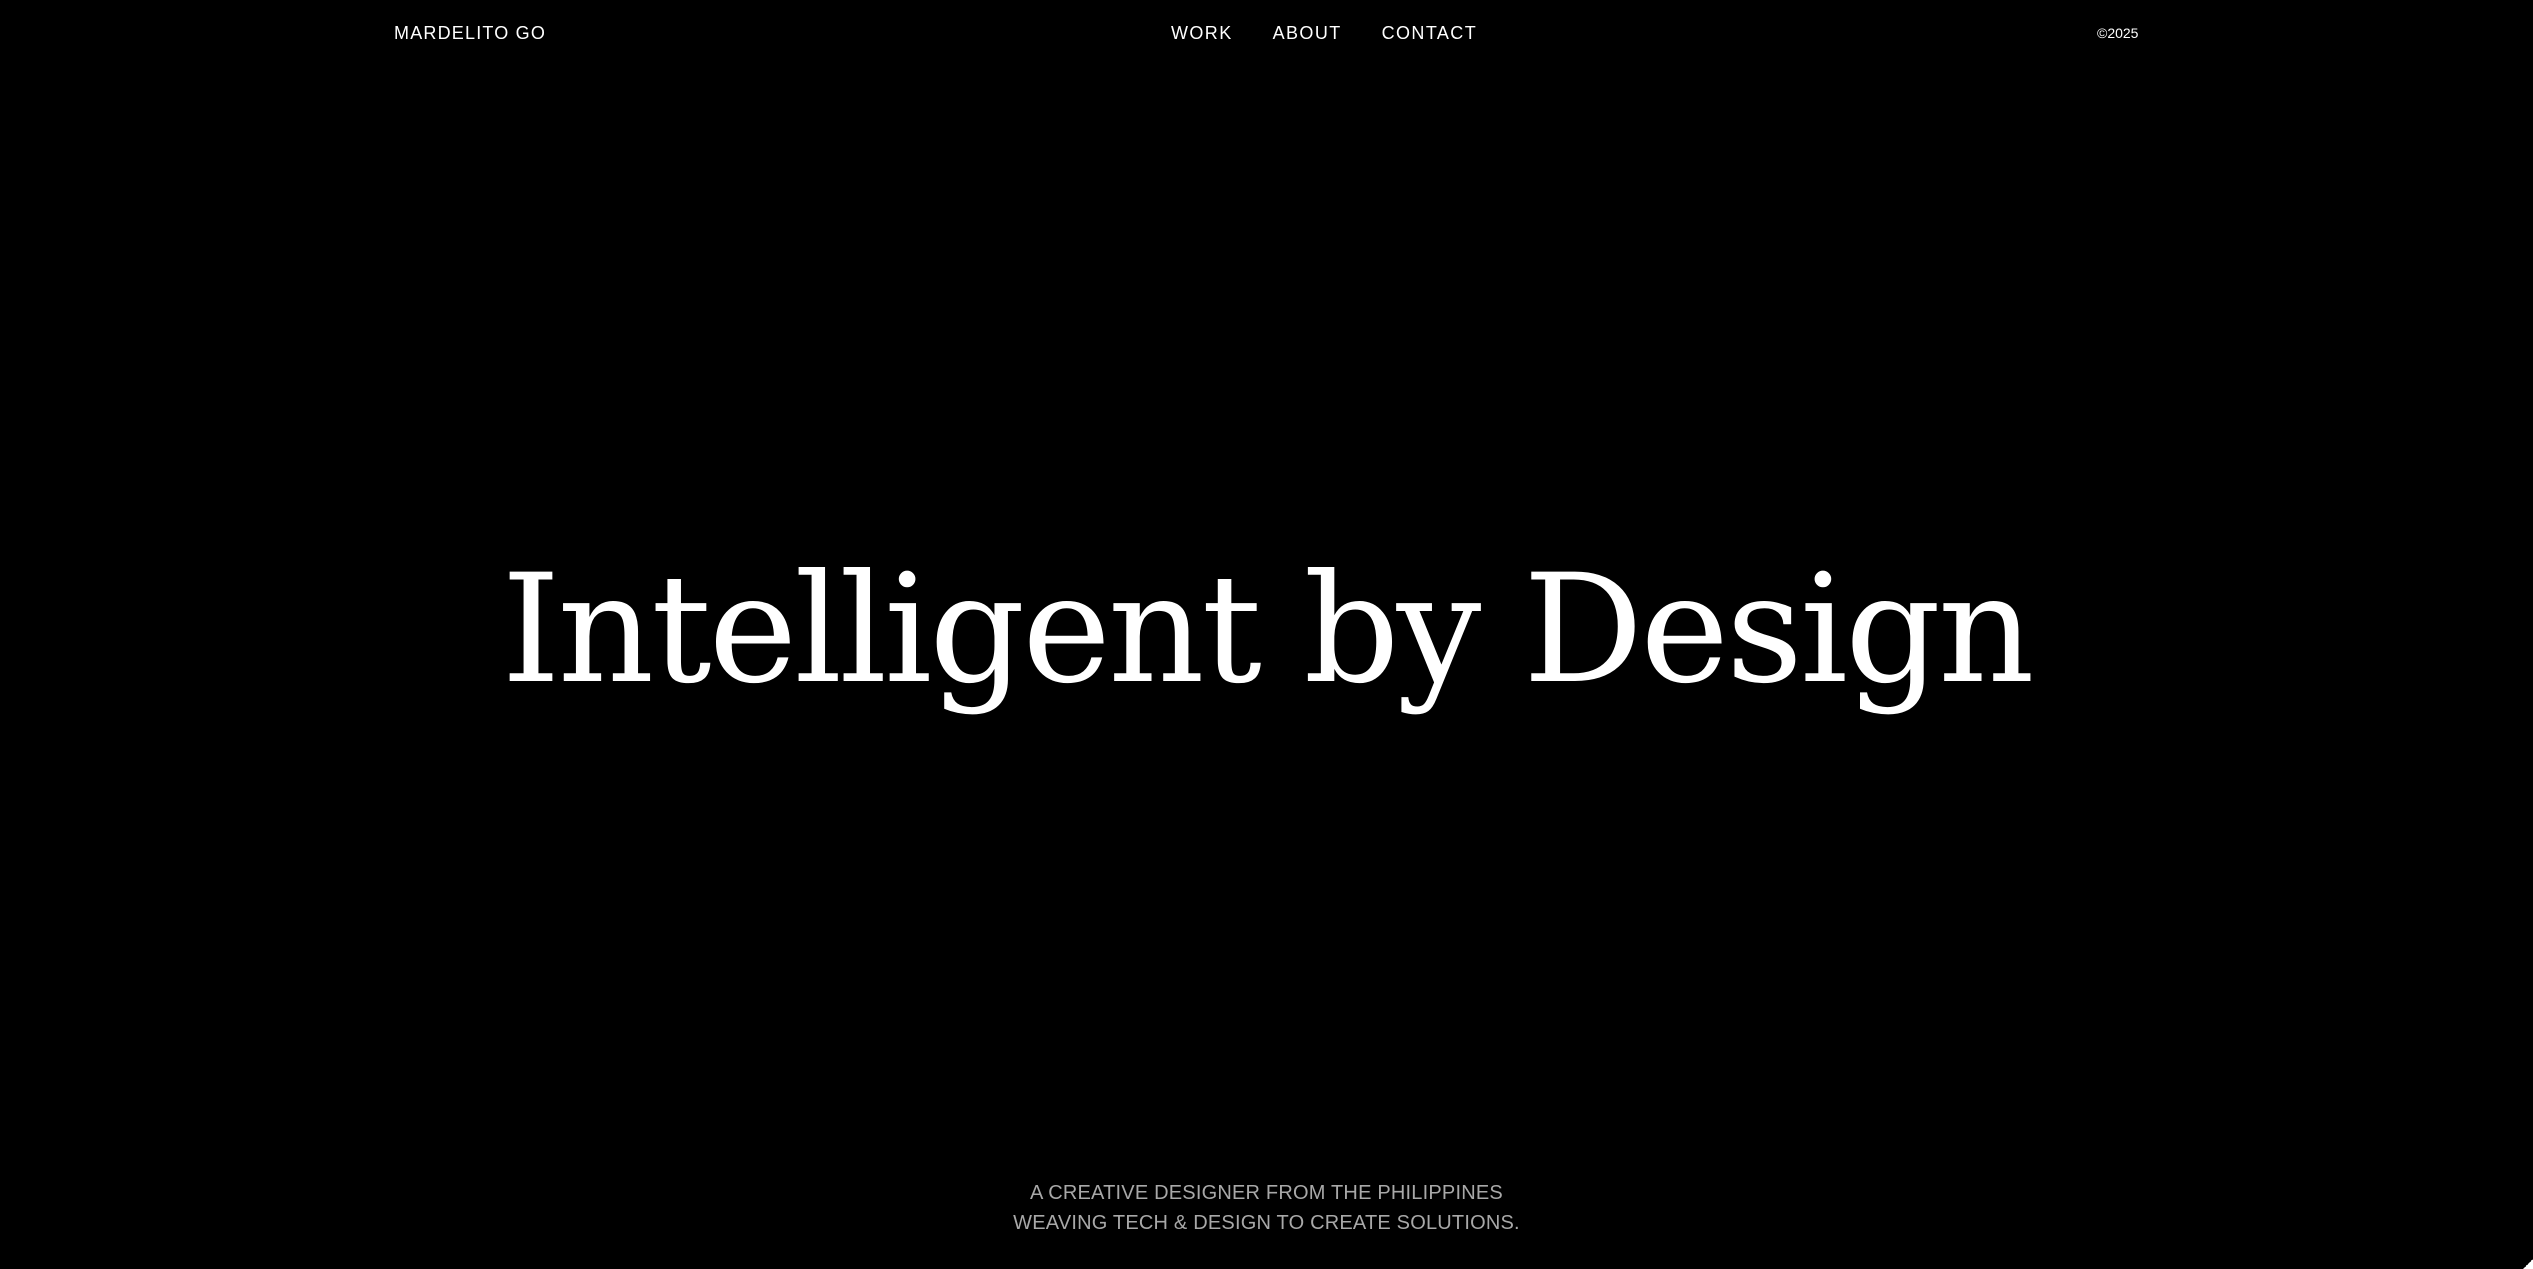 Image resolution: width=2533 pixels, height=1269 pixels. What do you see at coordinates (470, 33) in the screenshot?
I see `brand-logo-link: MARDELITO GO` at bounding box center [470, 33].